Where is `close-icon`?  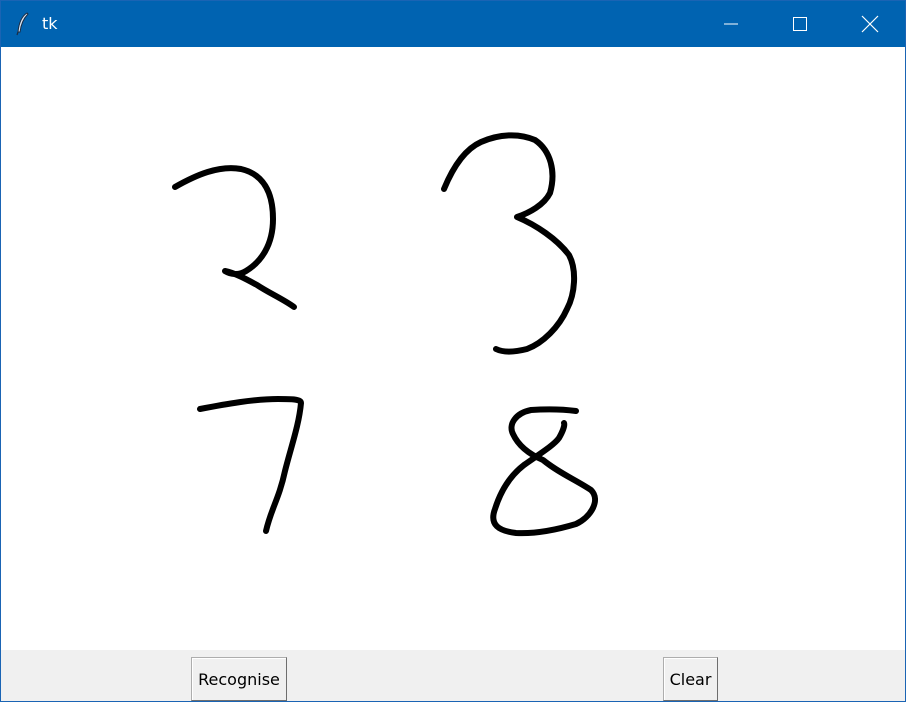 close-icon is located at coordinates (870, 24).